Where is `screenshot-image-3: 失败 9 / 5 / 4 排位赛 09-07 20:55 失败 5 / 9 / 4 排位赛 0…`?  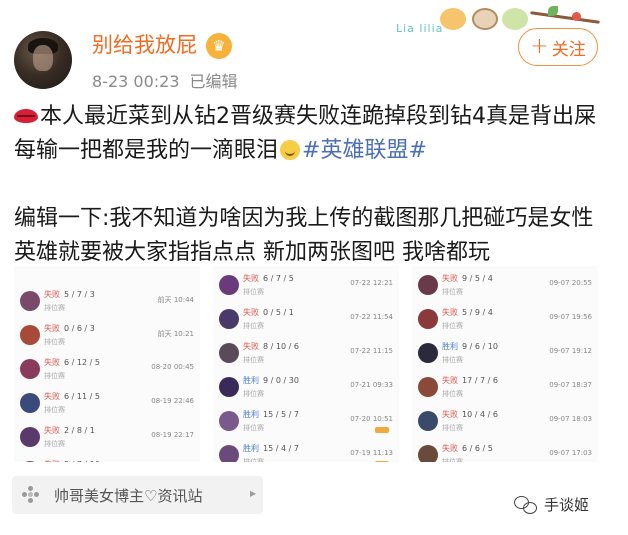
screenshot-image-3: 失败 9 / 5 / 4 排位赛 09-07 20:55 失败 5 / 9 / 4 排位赛 0… is located at coordinates (505, 364).